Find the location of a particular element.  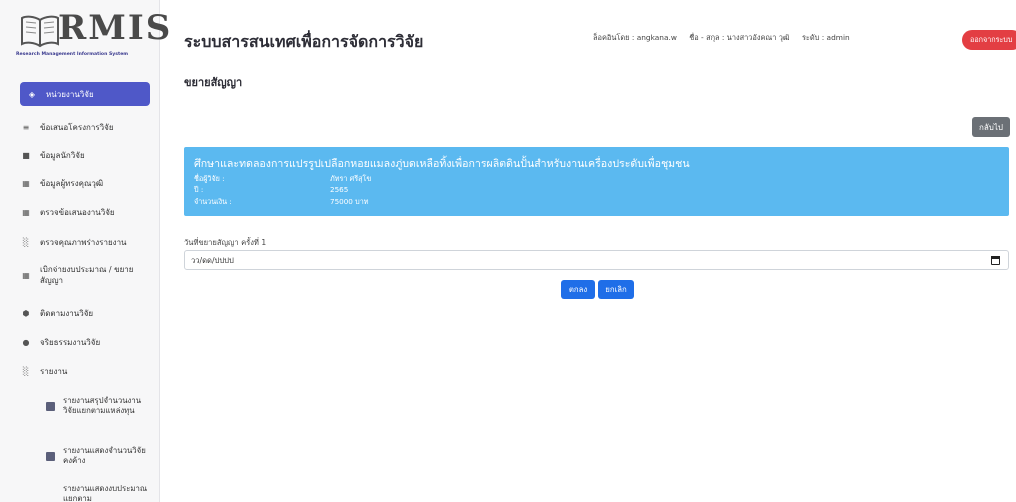

sidebar-item-proposals: ≡ ข้อเสนอโครงการวิจัย is located at coordinates (85, 127).